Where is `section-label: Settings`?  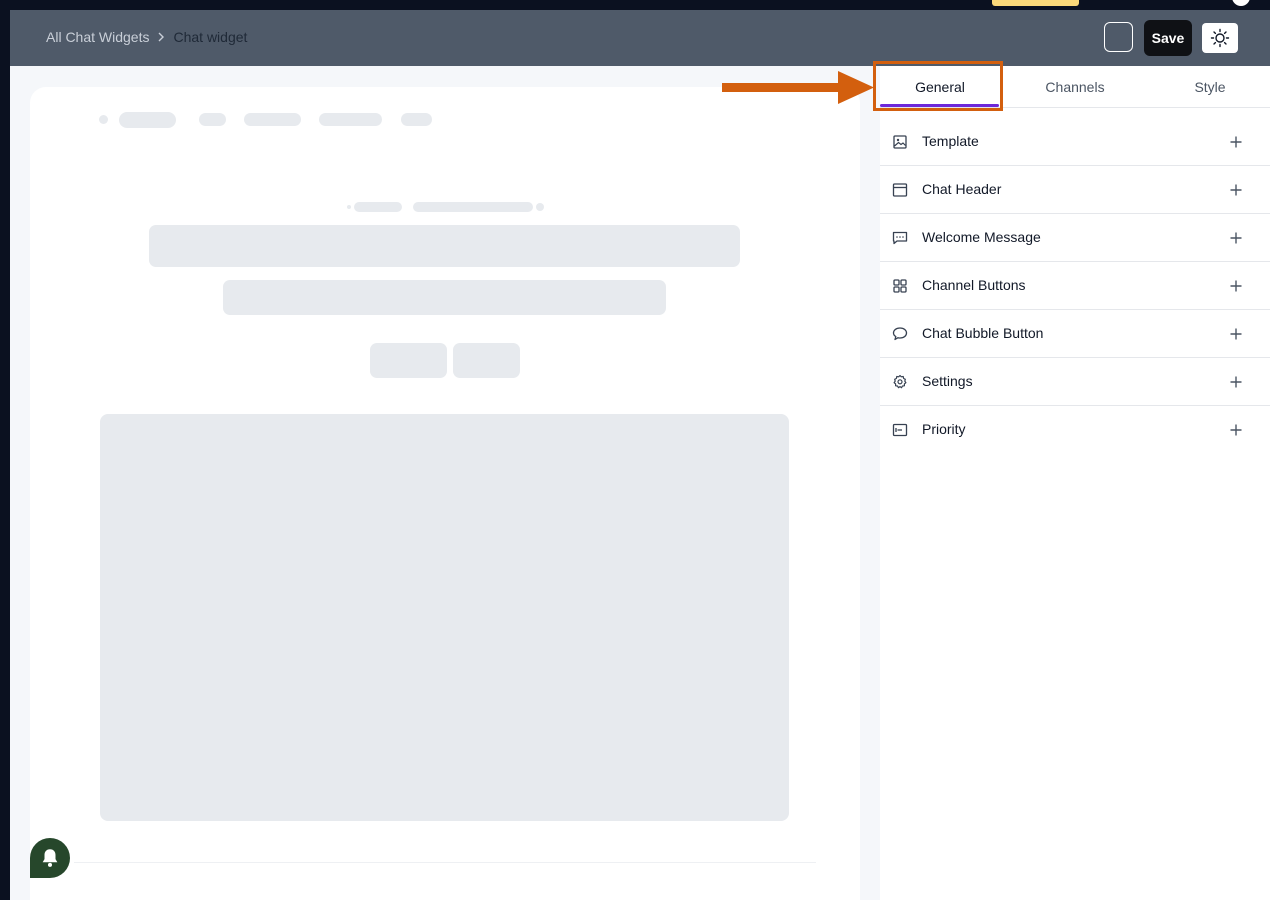 section-label: Settings is located at coordinates (947, 381).